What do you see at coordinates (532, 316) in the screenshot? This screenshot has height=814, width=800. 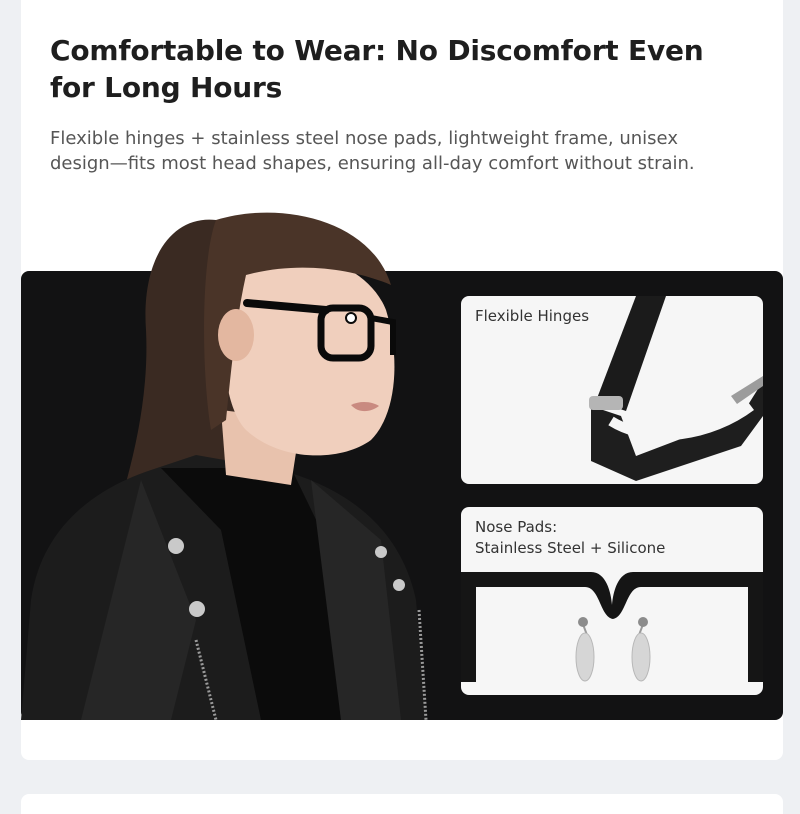 I see `hinges-label: Flexible Hinges` at bounding box center [532, 316].